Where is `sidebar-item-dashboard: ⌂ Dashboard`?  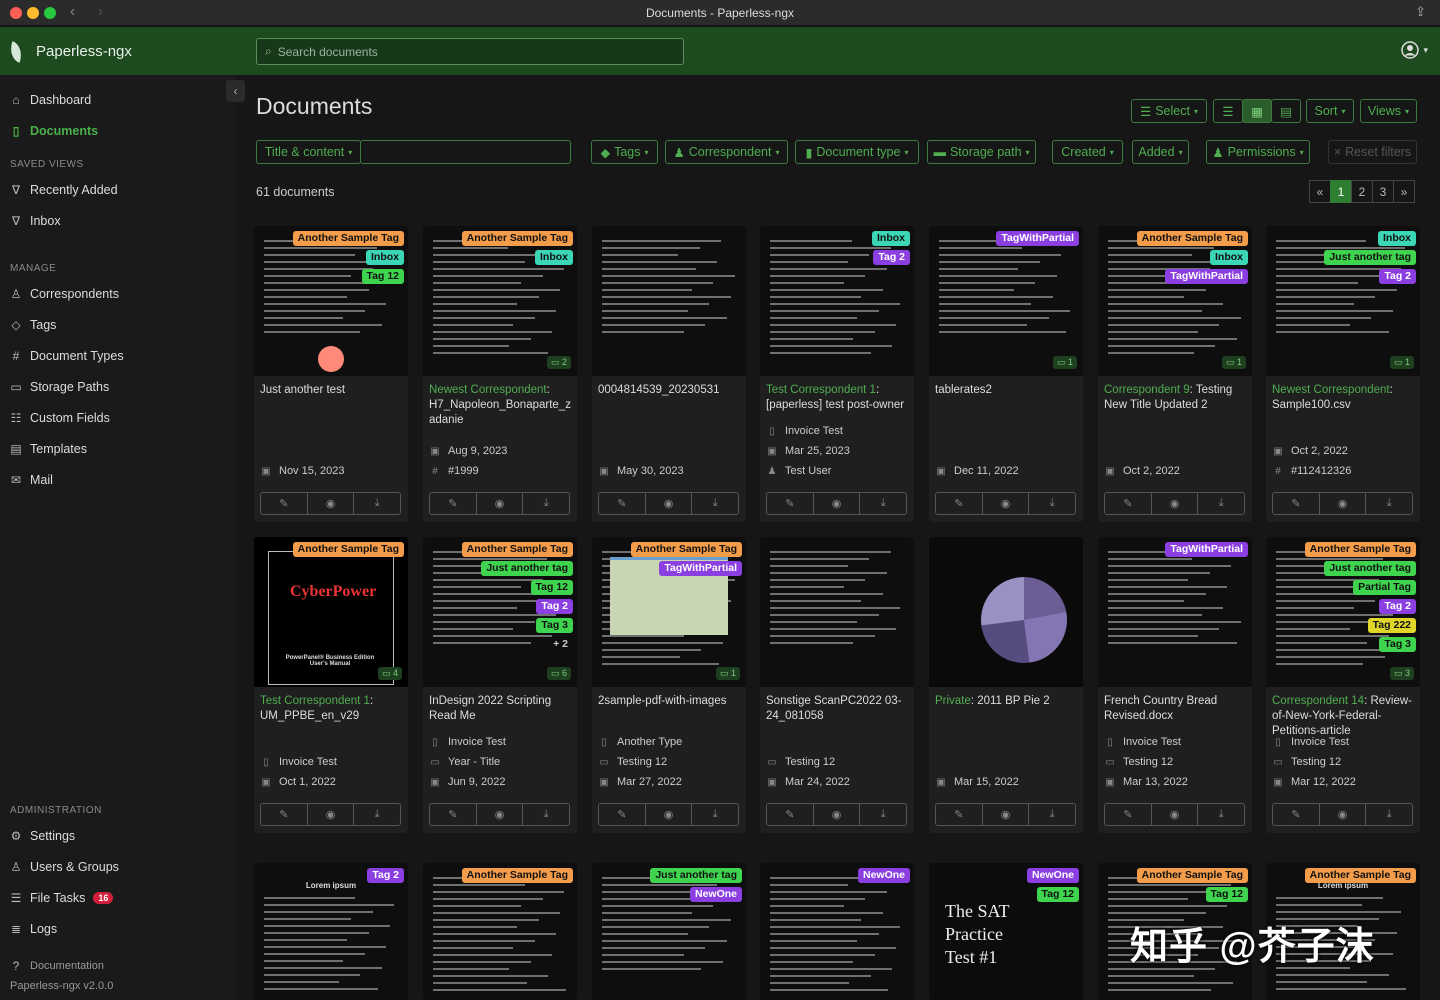
sidebar-item-dashboard: ⌂ Dashboard is located at coordinates (50, 100).